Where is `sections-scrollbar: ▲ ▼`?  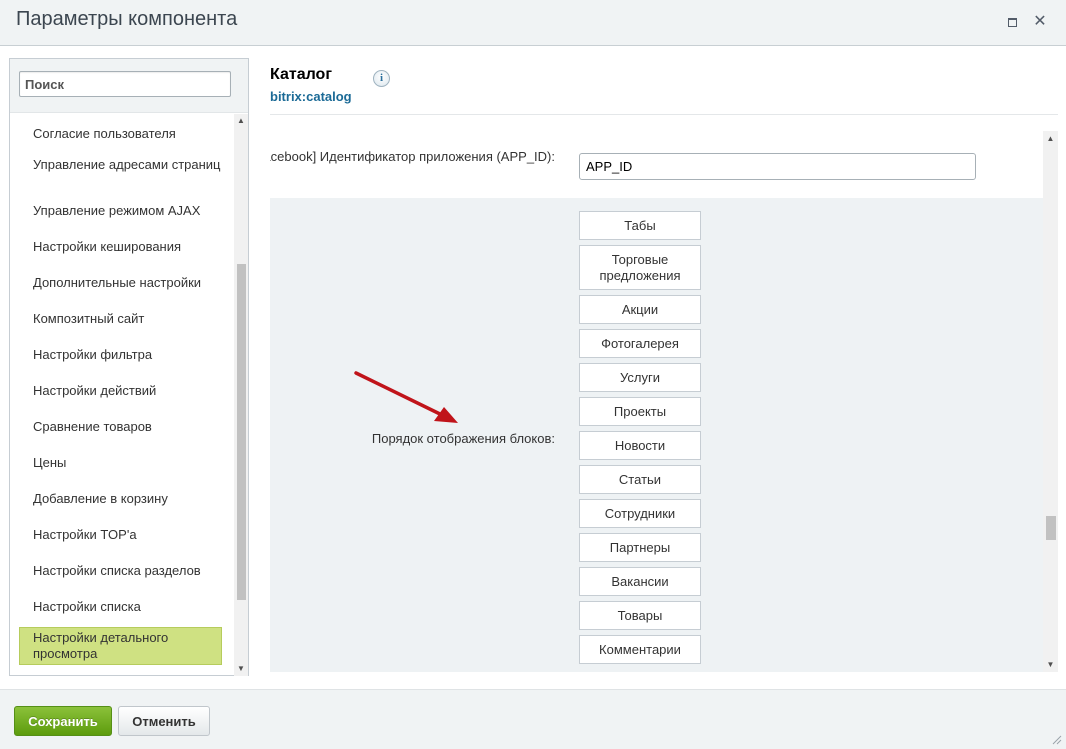 sections-scrollbar: ▲ ▼ is located at coordinates (241, 395).